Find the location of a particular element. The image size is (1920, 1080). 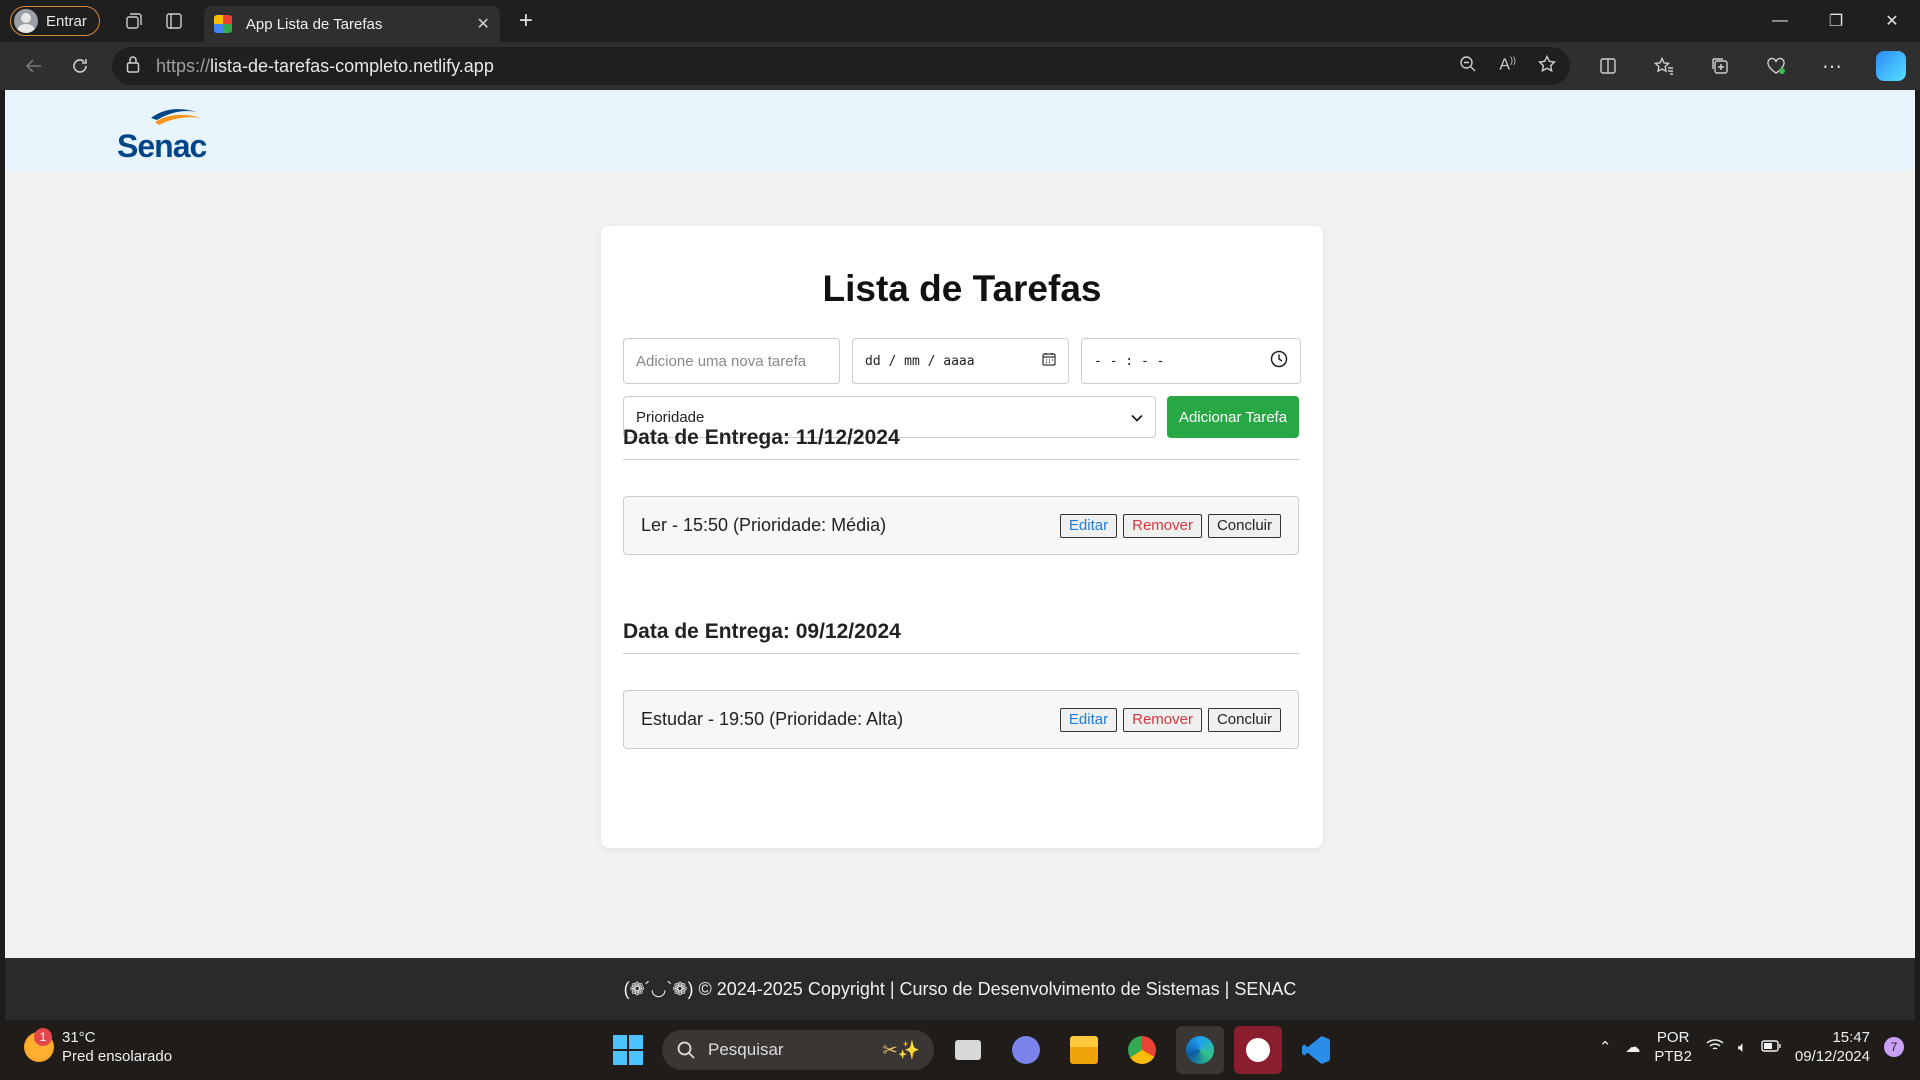

priority-selected: Prioridade is located at coordinates (670, 417).